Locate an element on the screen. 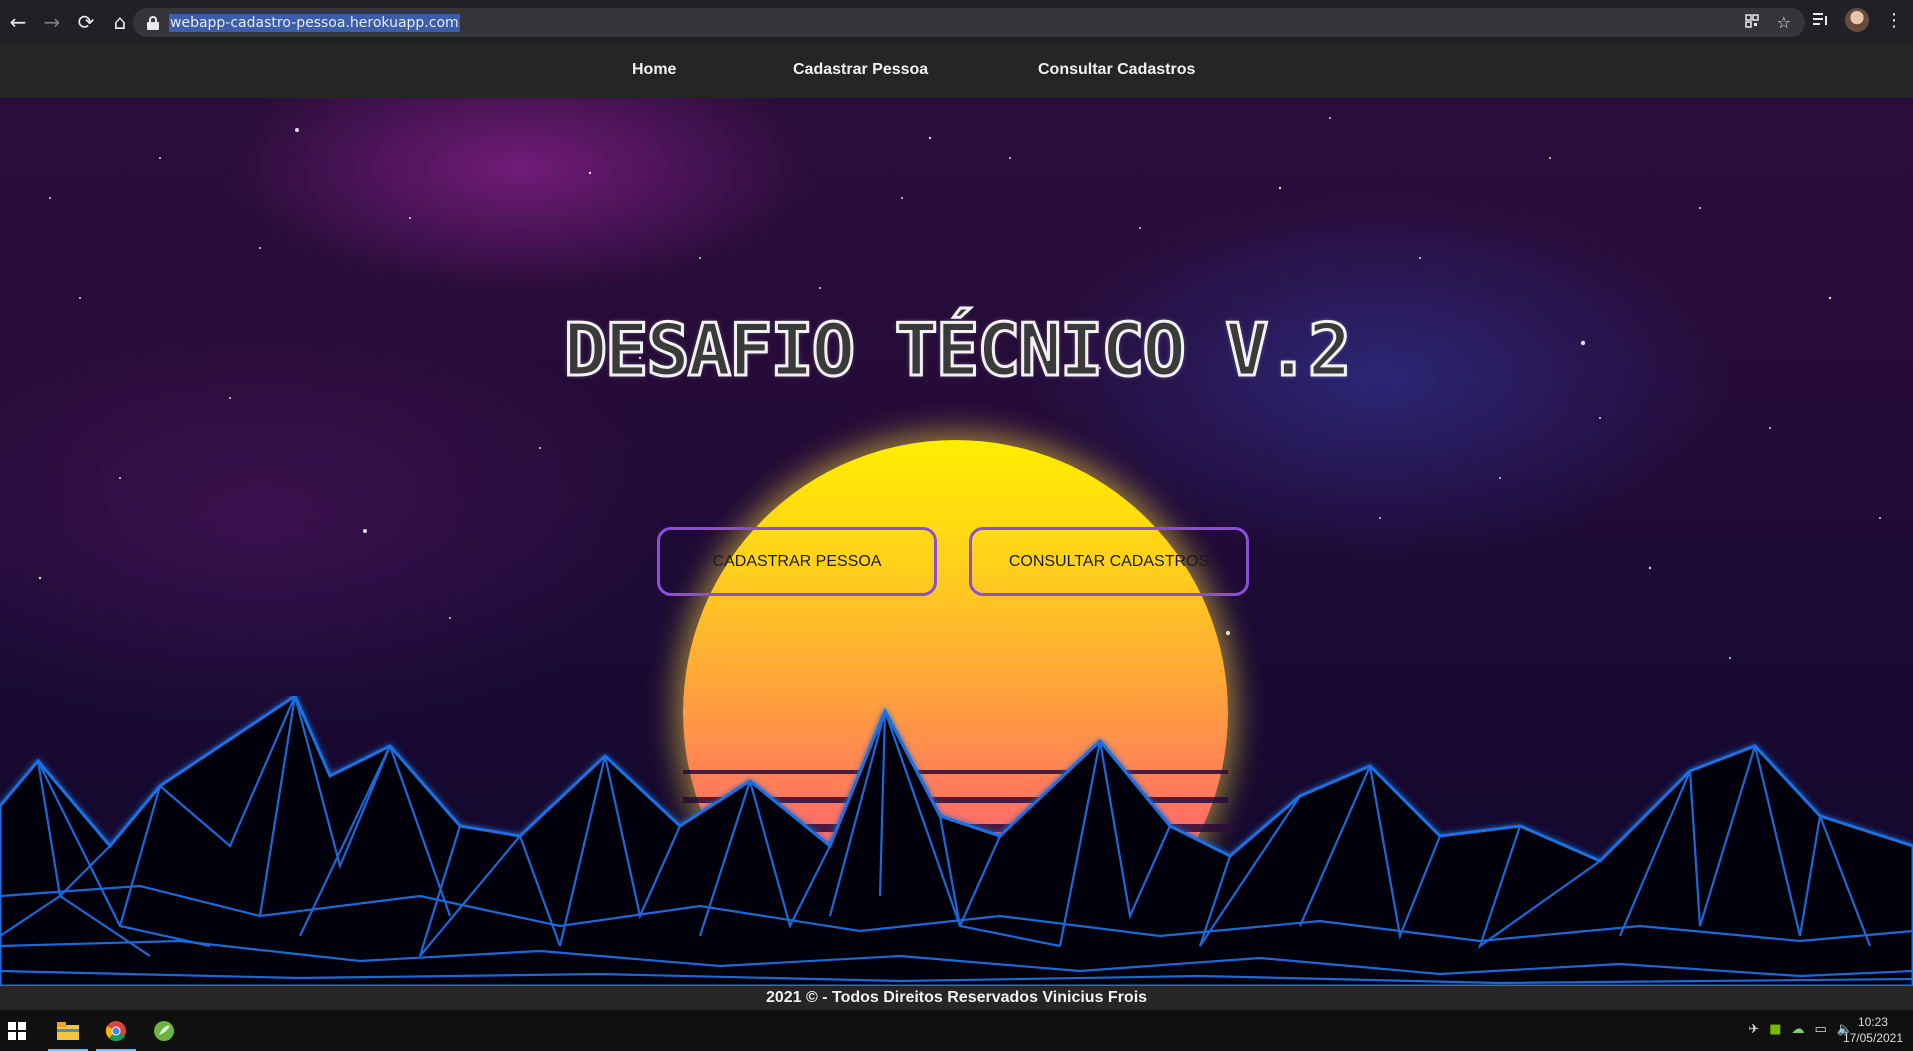 The image size is (1913, 1051). nvidia-icon: ■ is located at coordinates (1775, 1029).